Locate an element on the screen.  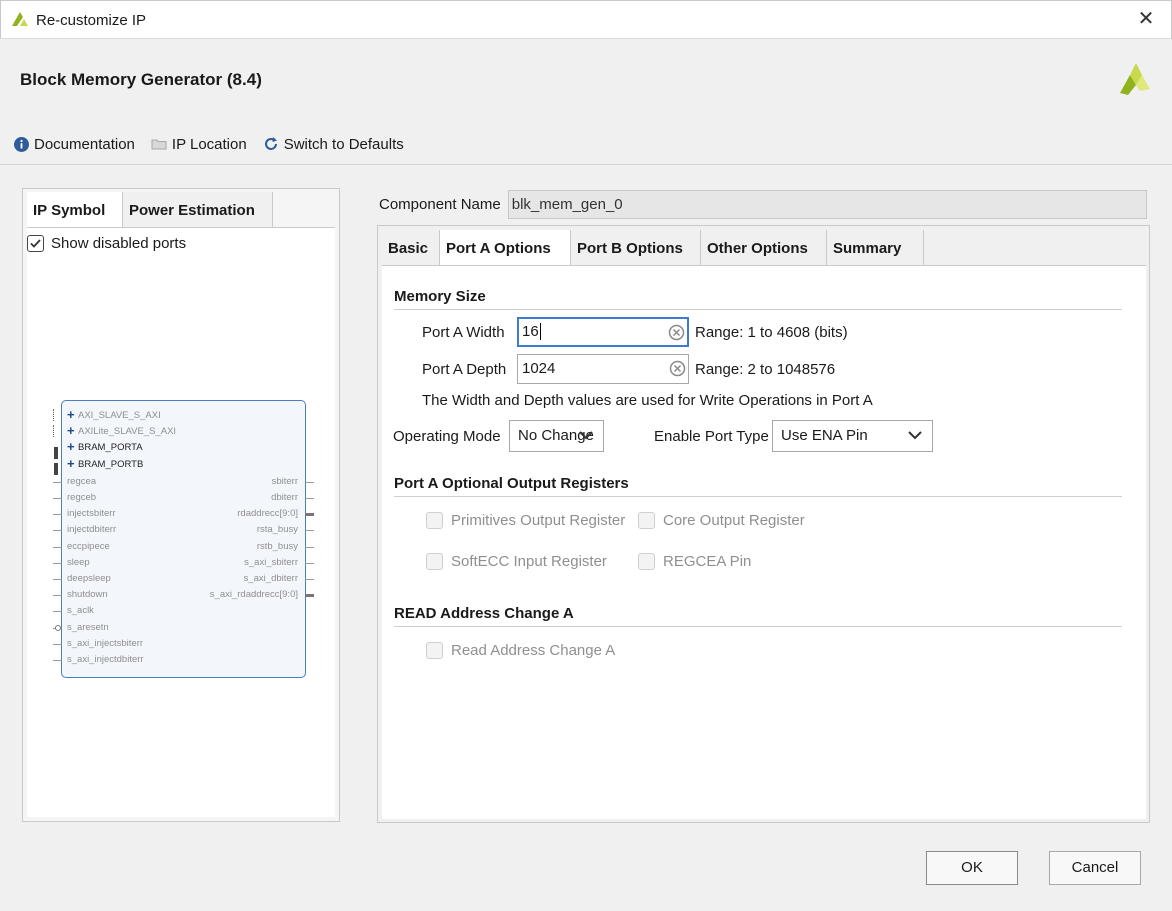
primitives-output-register-checkbox is located at coordinates (434, 520).